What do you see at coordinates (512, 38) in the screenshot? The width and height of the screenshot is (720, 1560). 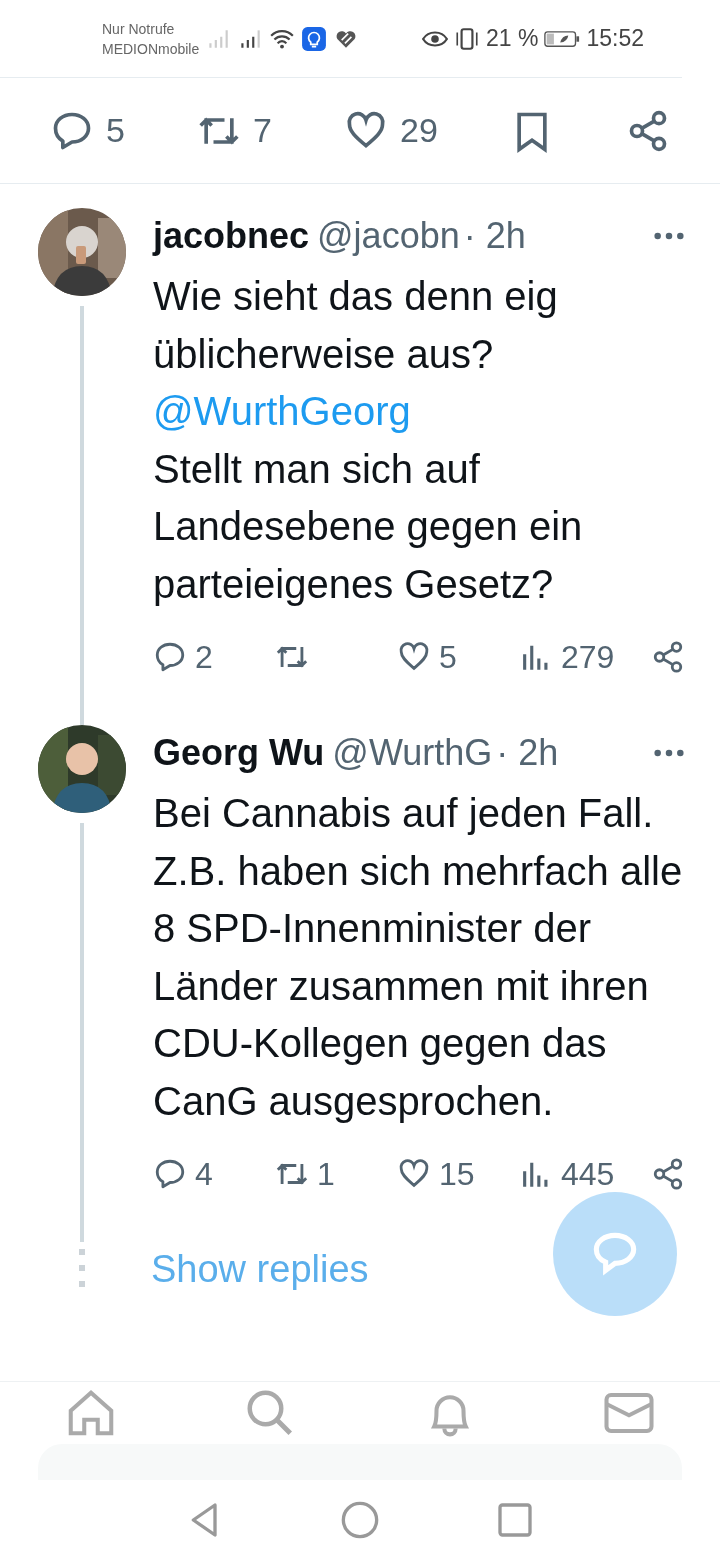 I see `battery-percent: 21 %` at bounding box center [512, 38].